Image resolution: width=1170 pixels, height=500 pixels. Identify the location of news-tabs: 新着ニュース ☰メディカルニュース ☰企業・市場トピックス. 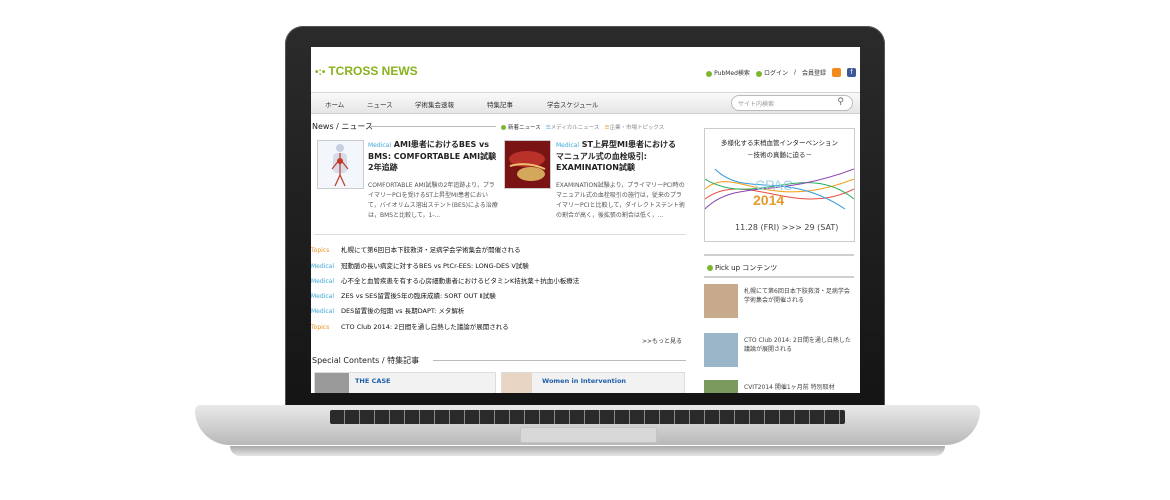
(582, 127).